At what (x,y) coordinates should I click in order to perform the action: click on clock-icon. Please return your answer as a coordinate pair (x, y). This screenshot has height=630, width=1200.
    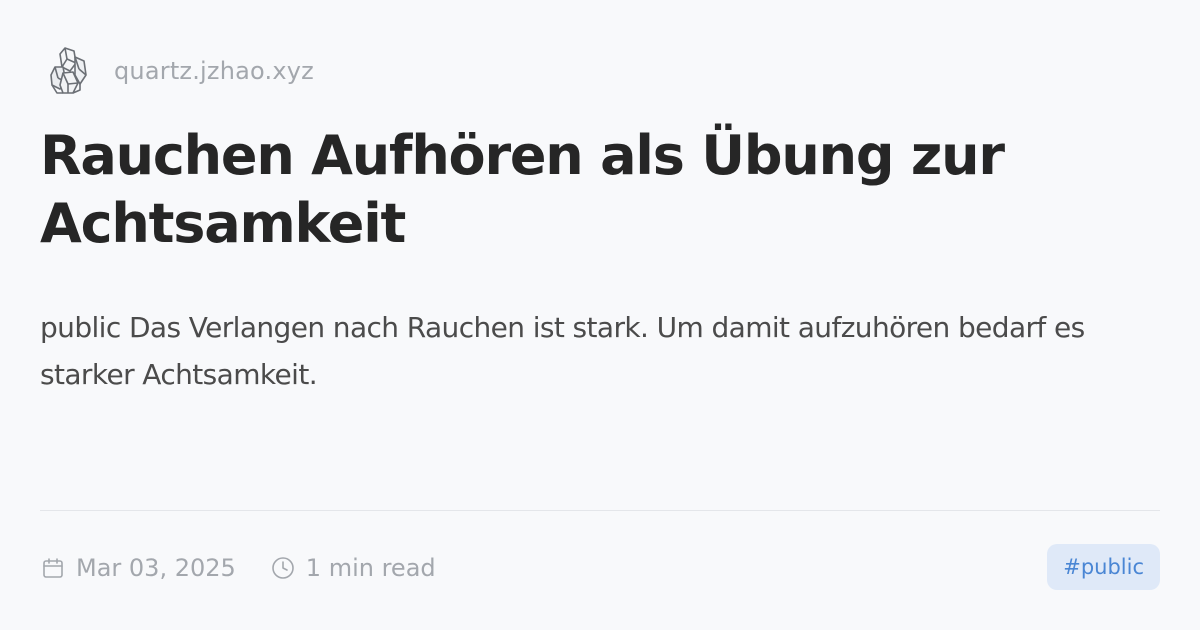
    Looking at the image, I should click on (283, 568).